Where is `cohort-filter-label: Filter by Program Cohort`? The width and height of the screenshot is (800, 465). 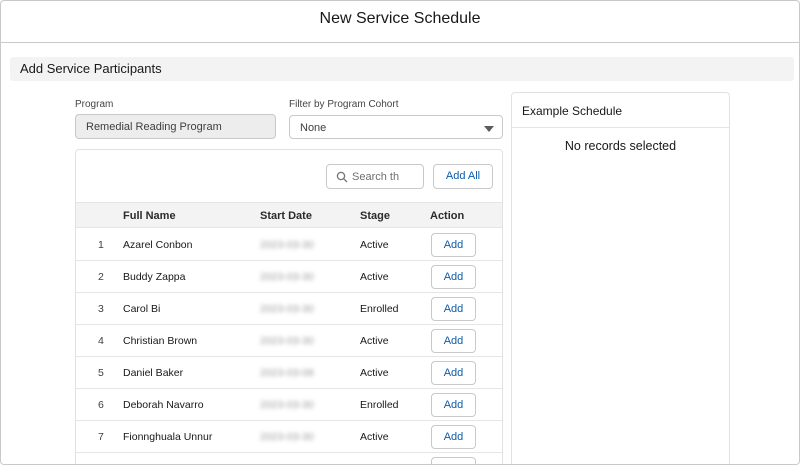
cohort-filter-label: Filter by Program Cohort is located at coordinates (344, 104).